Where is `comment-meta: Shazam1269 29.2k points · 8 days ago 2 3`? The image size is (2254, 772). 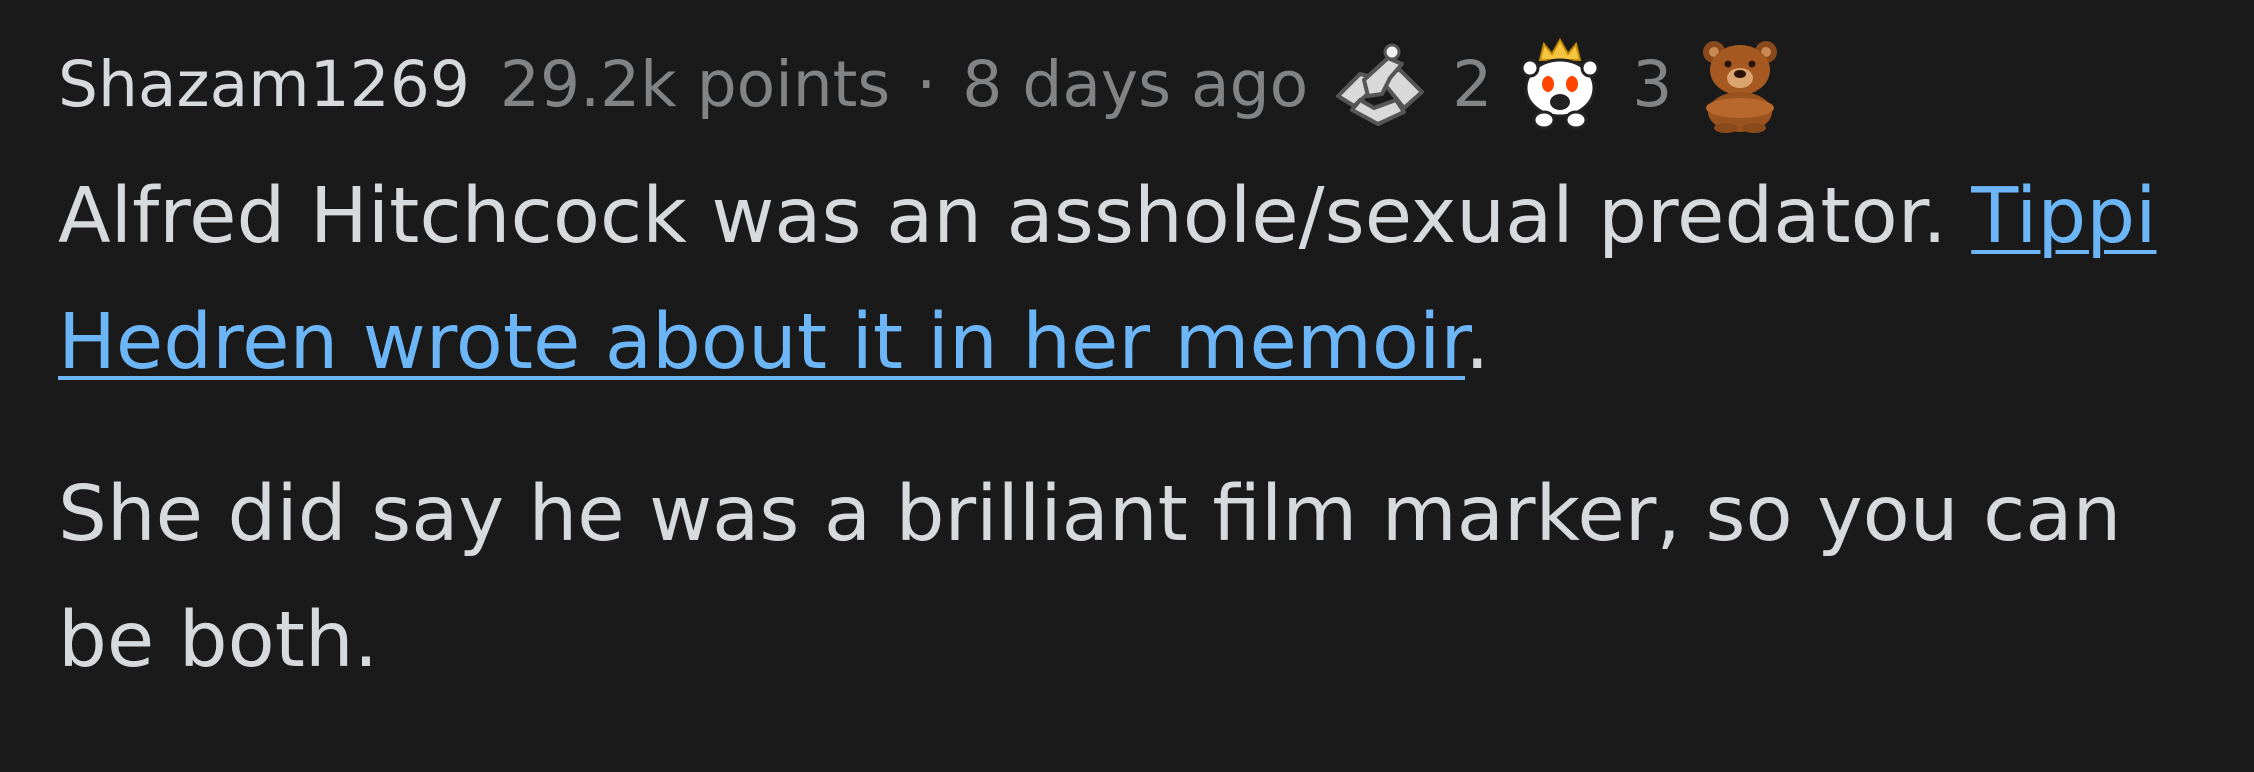
comment-meta: Shazam1269 29.2k points · 8 days ago 2 3 is located at coordinates (1138, 84).